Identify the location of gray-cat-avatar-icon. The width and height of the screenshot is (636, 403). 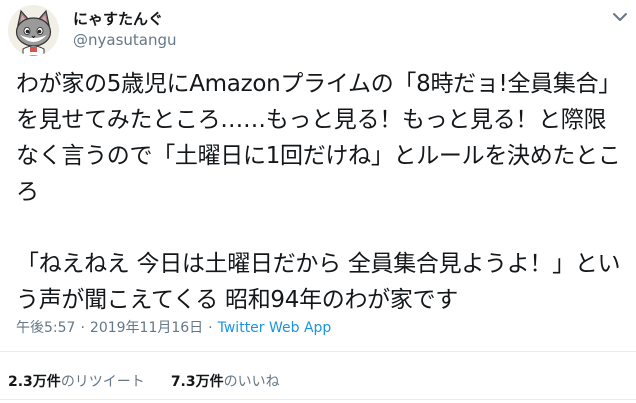
(33, 32).